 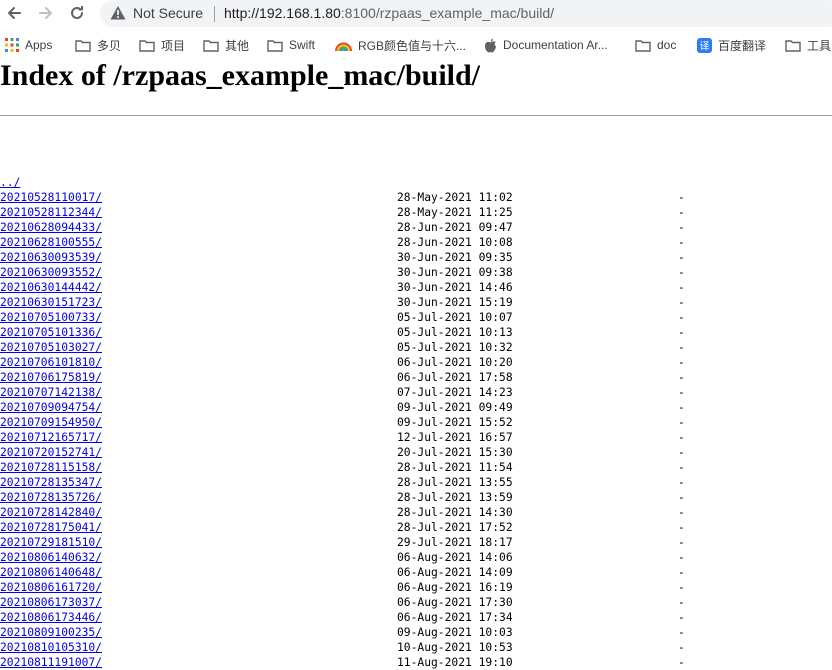 I want to click on entry-modified-date: 09-Aug-2021 10:03, so click(x=455, y=632).